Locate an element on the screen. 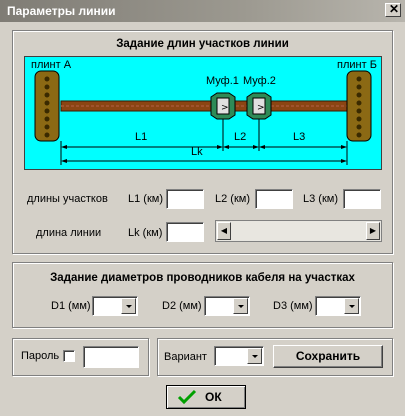 This screenshot has height=416, width=405. title-bar: Параметры линии ✕ is located at coordinates (202, 11).